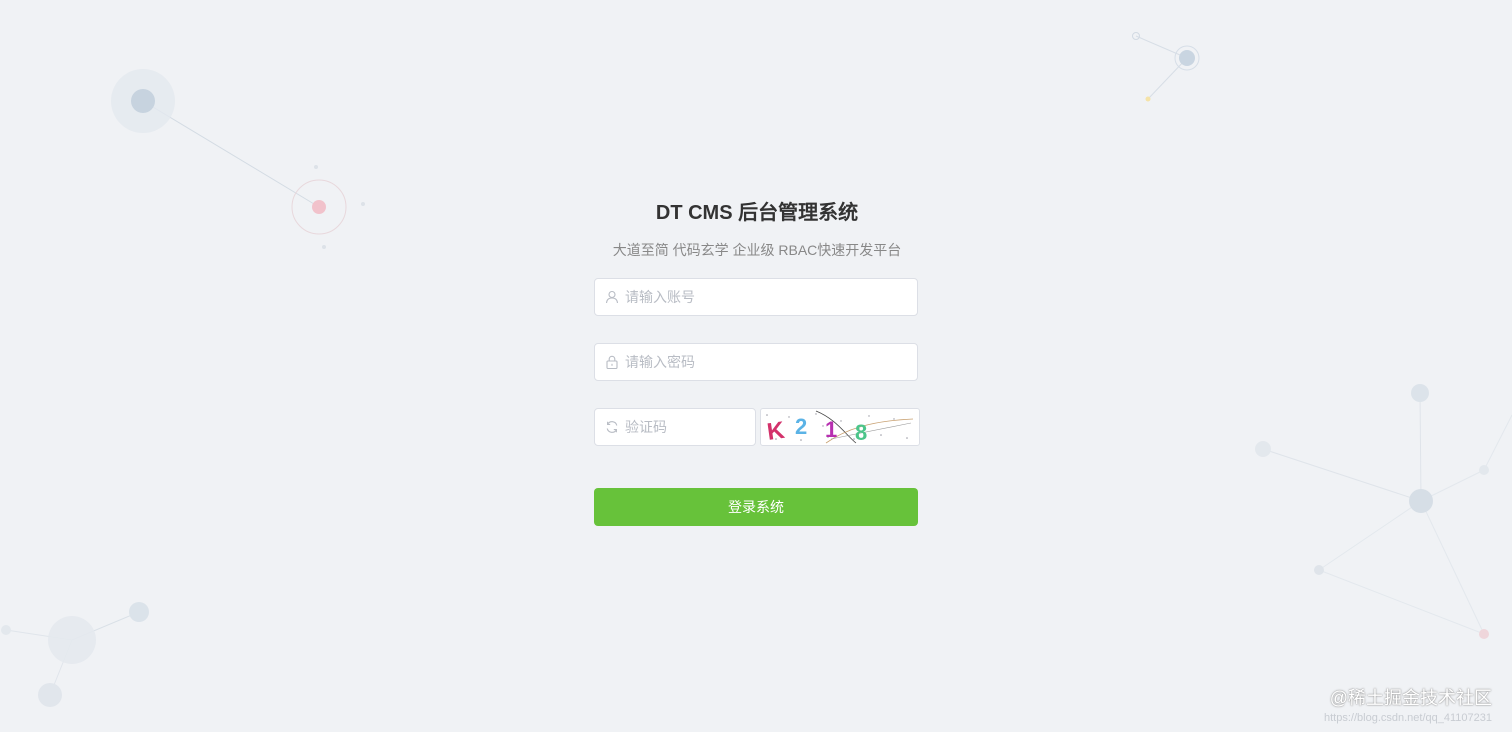  I want to click on captcha-graphic: K 2 1 8, so click(839, 427).